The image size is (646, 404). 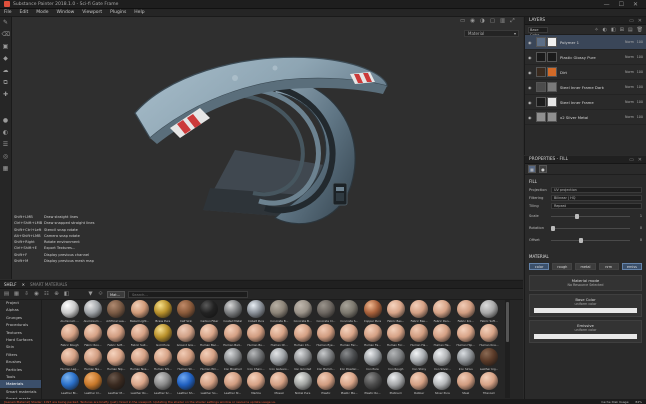 I want to click on tag-icon: ⟐, so click(x=100, y=294).